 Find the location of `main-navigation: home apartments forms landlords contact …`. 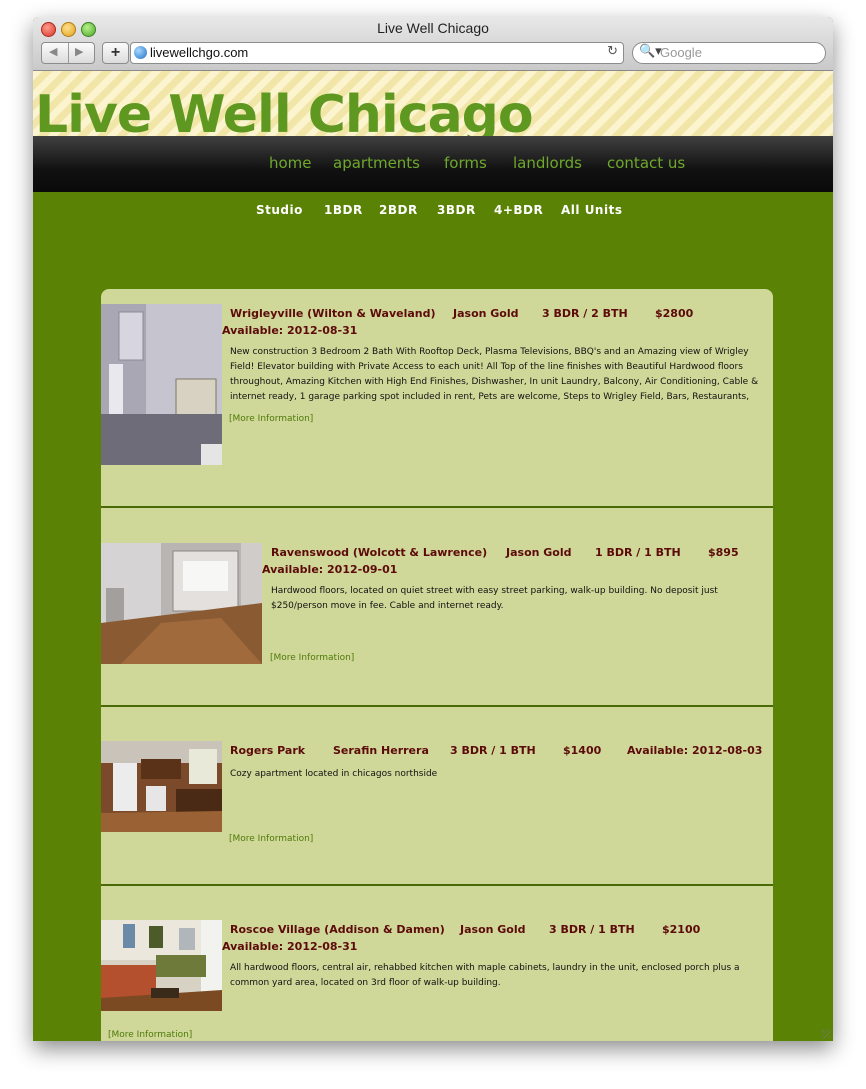

main-navigation: home apartments forms landlords contact … is located at coordinates (433, 164).